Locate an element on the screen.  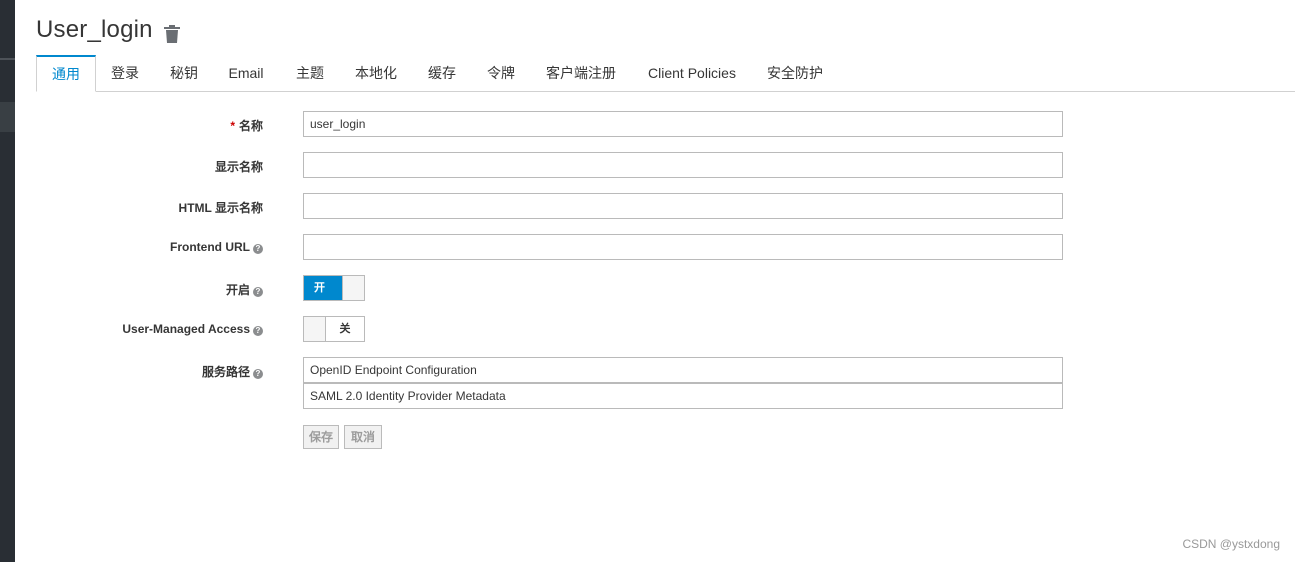
name-label-text: 名称 is located at coordinates (250, 126).